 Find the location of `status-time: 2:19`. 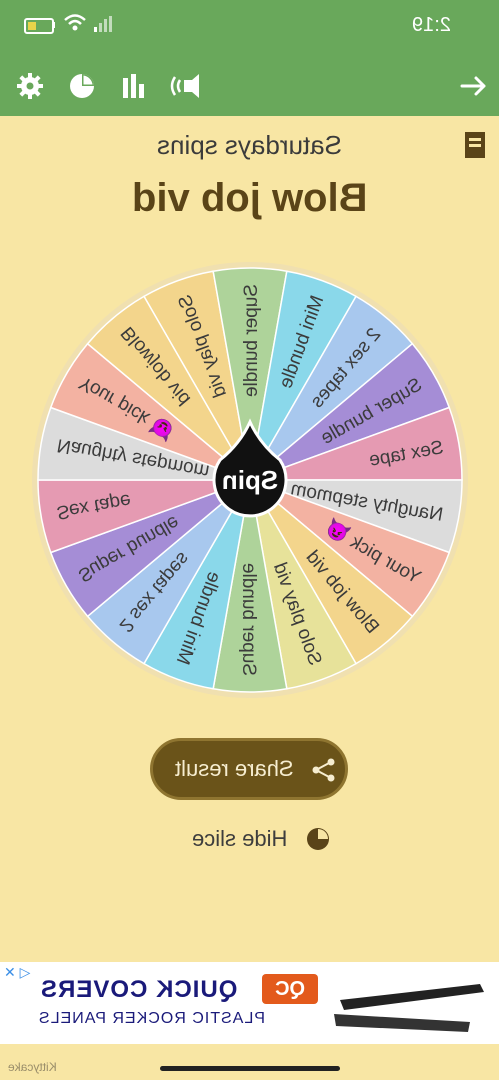

status-time: 2:19 is located at coordinates (431, 25).